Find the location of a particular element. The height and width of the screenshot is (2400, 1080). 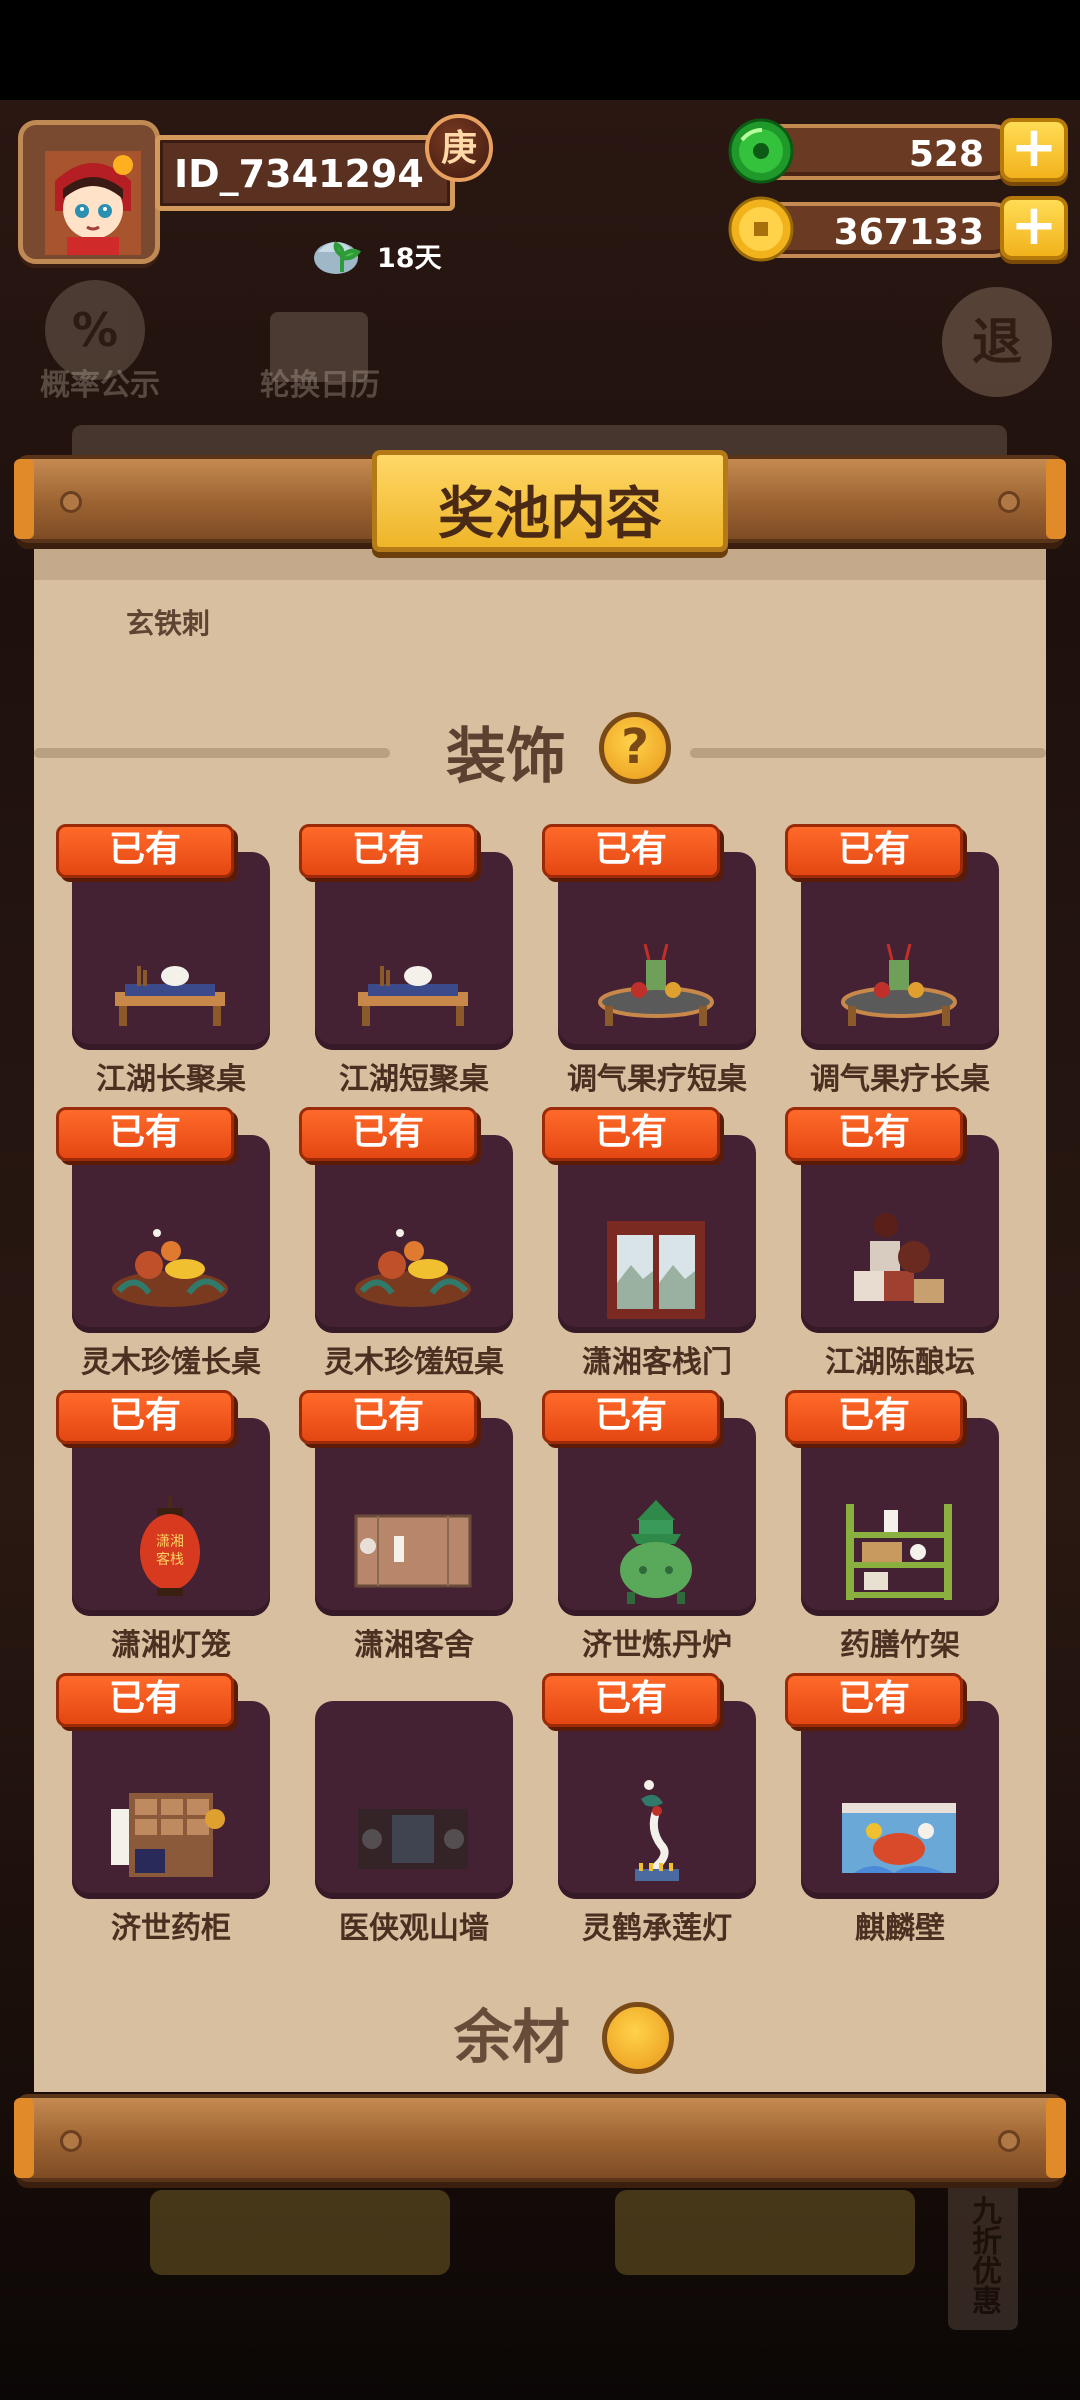

decoration-item: 已有 灵木珍馐短桌 is located at coordinates (406, 1242).